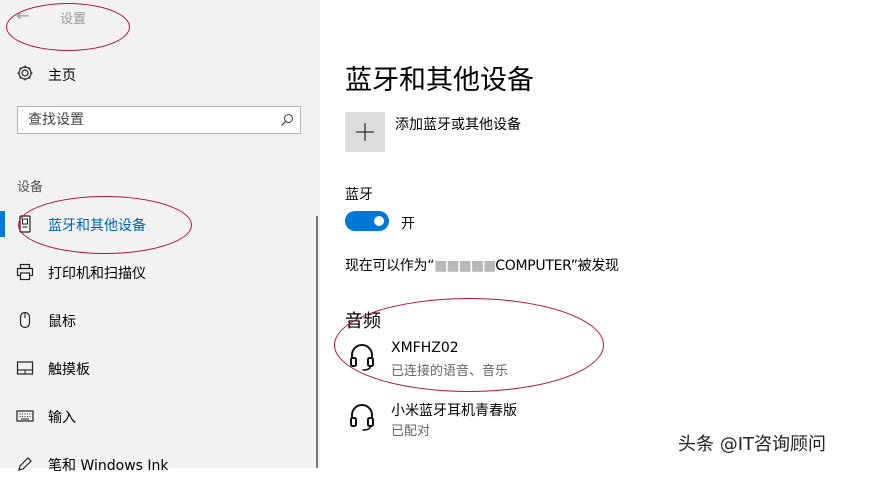  Describe the element at coordinates (317, 342) in the screenshot. I see `scrollbar` at that location.